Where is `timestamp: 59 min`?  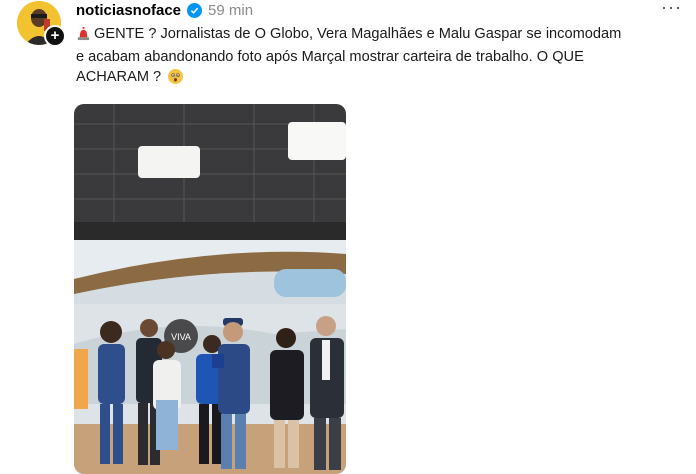 timestamp: 59 min is located at coordinates (230, 10).